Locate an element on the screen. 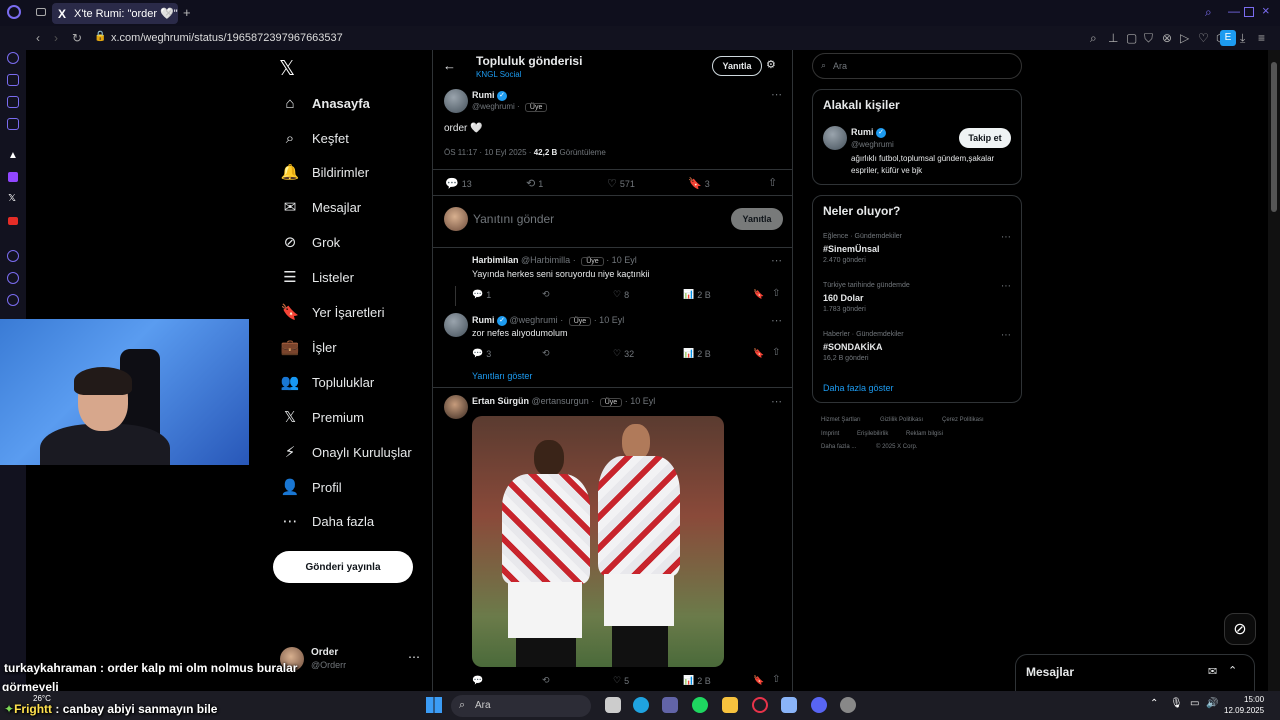  opera-taskbar-icon is located at coordinates (760, 705).